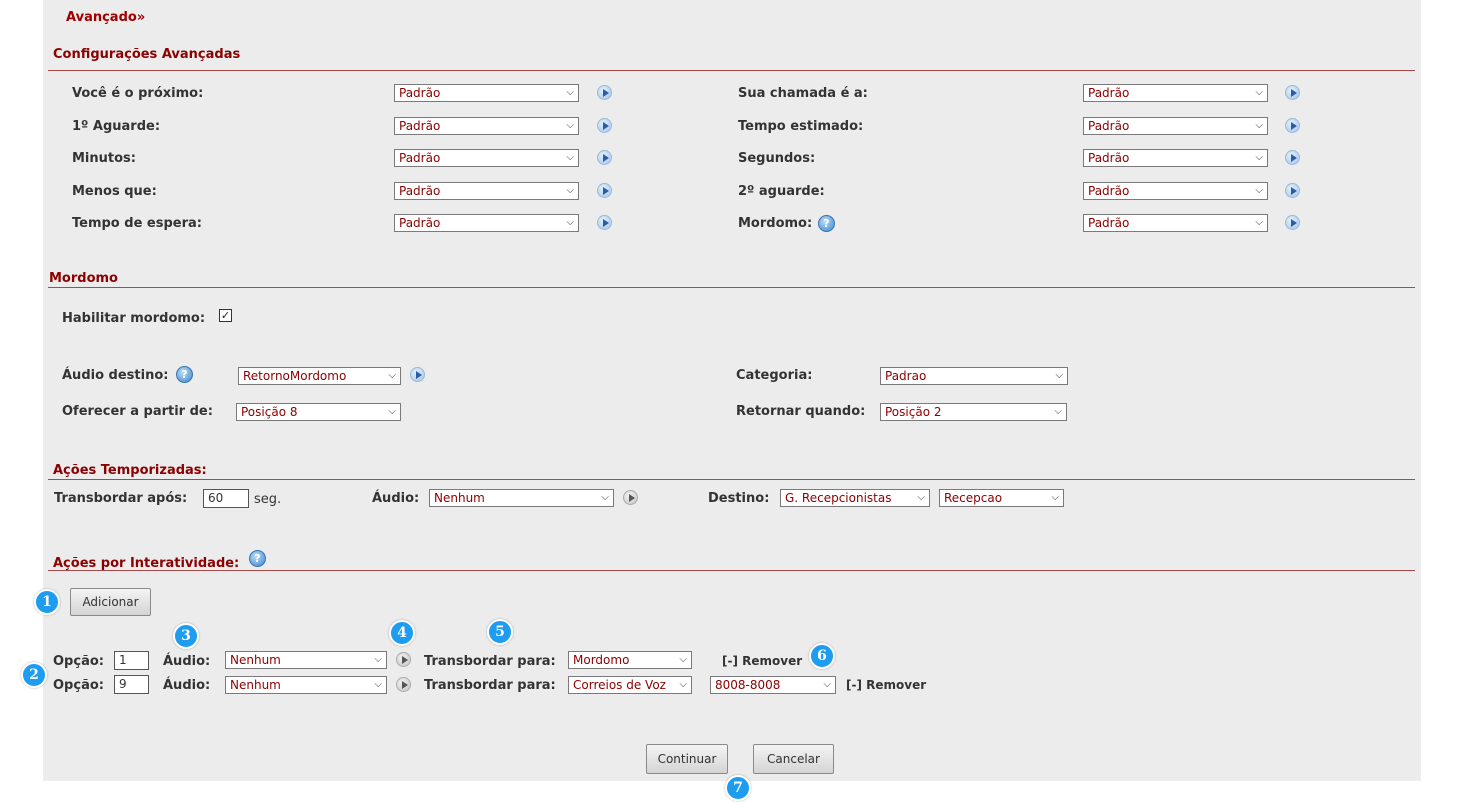 The width and height of the screenshot is (1464, 802). What do you see at coordinates (687, 759) in the screenshot?
I see `continue-button: Continuar` at bounding box center [687, 759].